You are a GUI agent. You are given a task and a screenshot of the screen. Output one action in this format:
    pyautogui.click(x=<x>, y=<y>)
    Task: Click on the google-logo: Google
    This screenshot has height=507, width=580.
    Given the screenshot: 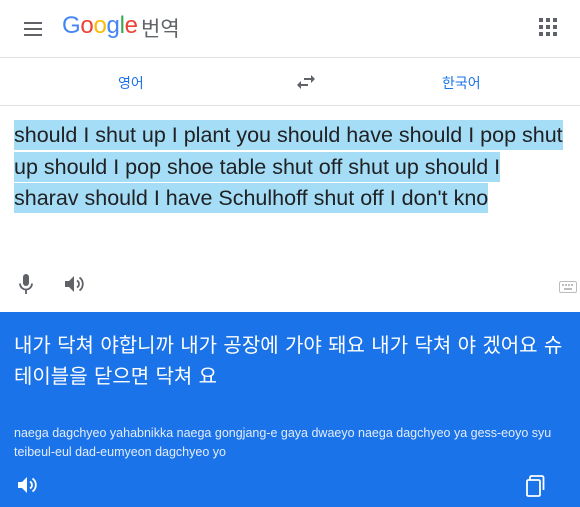 What is the action you would take?
    pyautogui.click(x=100, y=26)
    